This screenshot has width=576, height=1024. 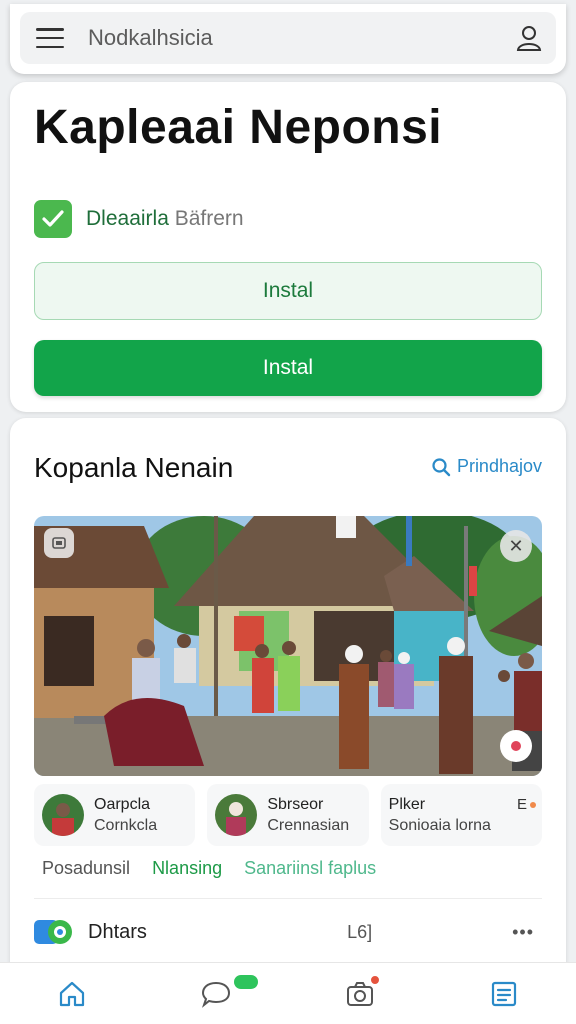 What do you see at coordinates (532, 805) in the screenshot?
I see `notification-dot` at bounding box center [532, 805].